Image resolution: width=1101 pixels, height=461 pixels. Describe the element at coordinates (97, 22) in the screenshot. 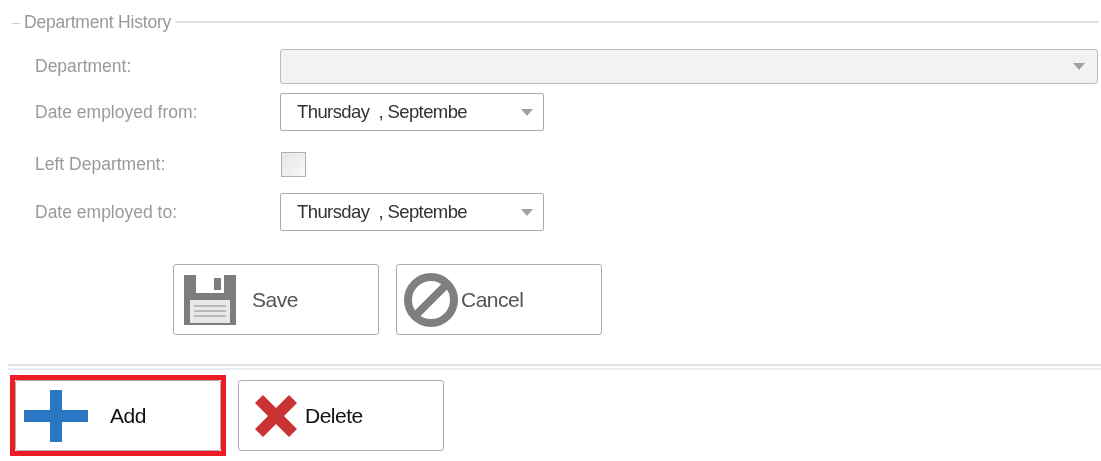

I see `section-title: Department History` at that location.